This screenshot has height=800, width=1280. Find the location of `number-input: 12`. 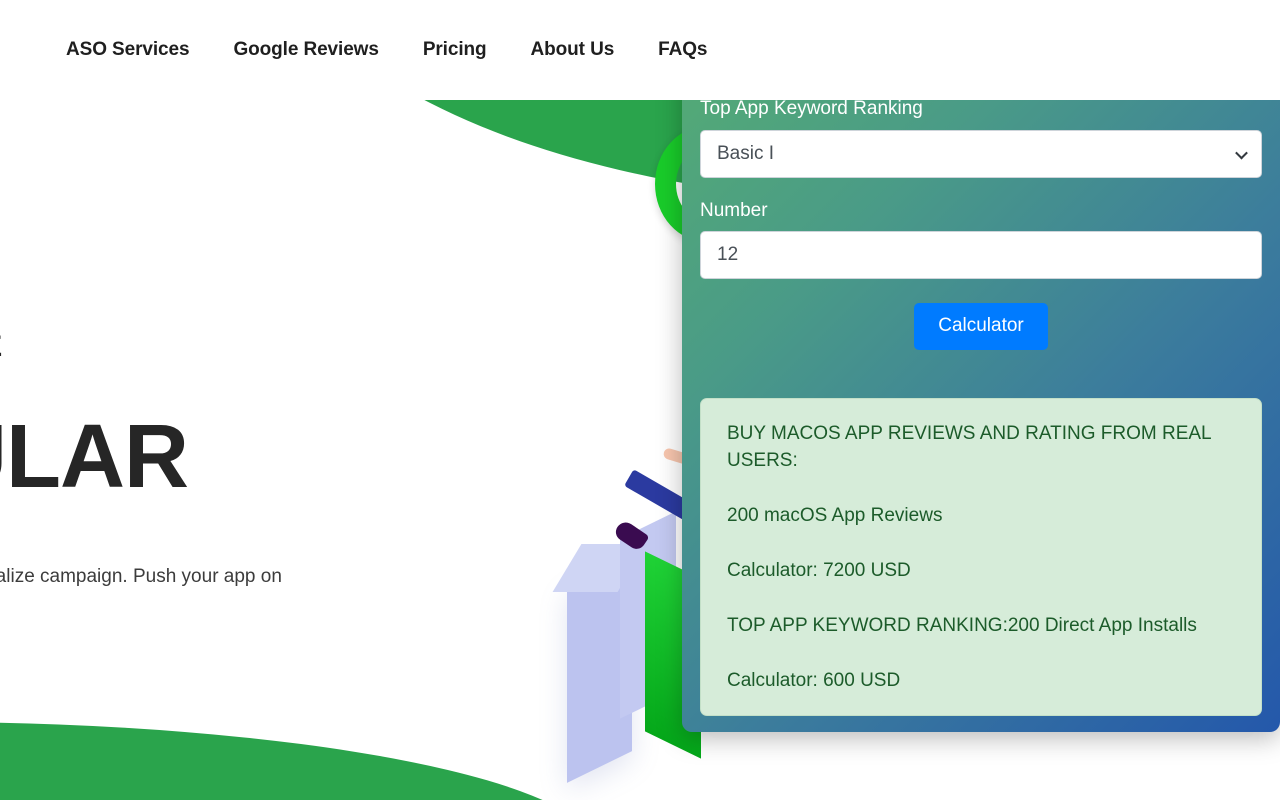

number-input: 12 is located at coordinates (981, 255).